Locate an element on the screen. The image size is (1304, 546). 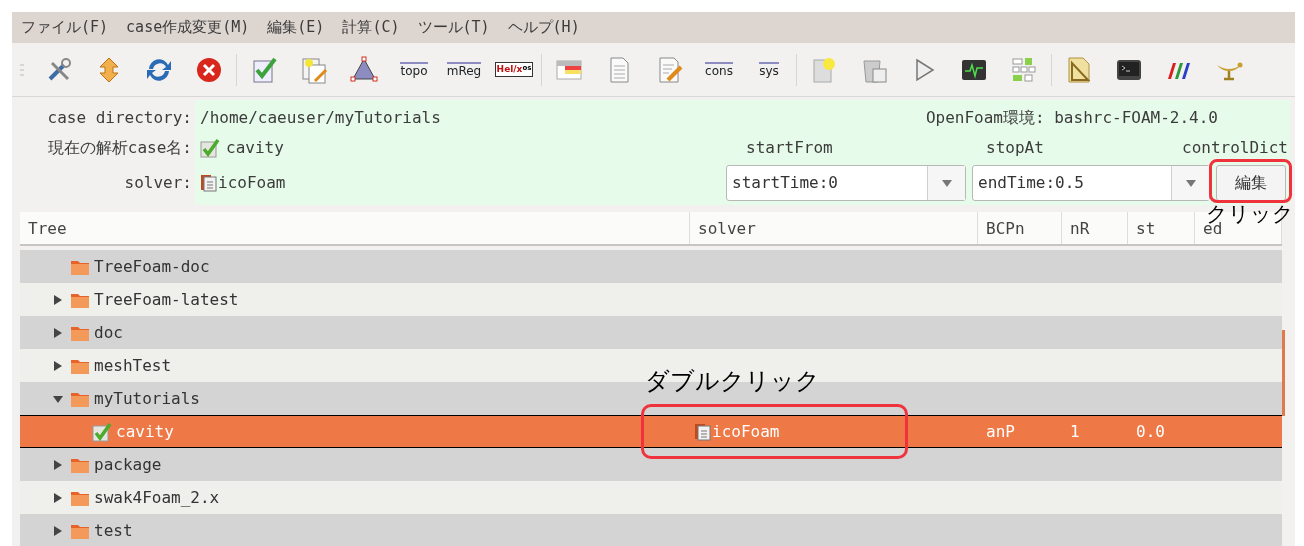
field-value: /home/caeuser/myTutorials is located at coordinates (321, 118).